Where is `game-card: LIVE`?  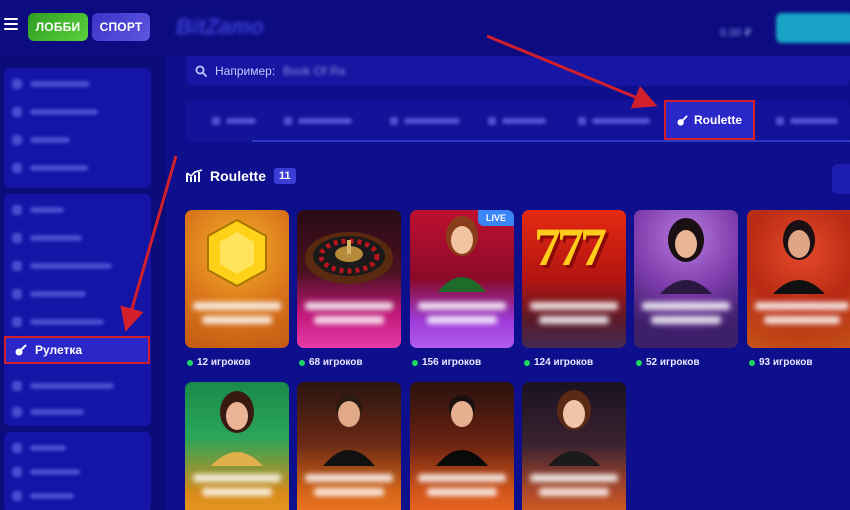
game-card: LIVE is located at coordinates (462, 279).